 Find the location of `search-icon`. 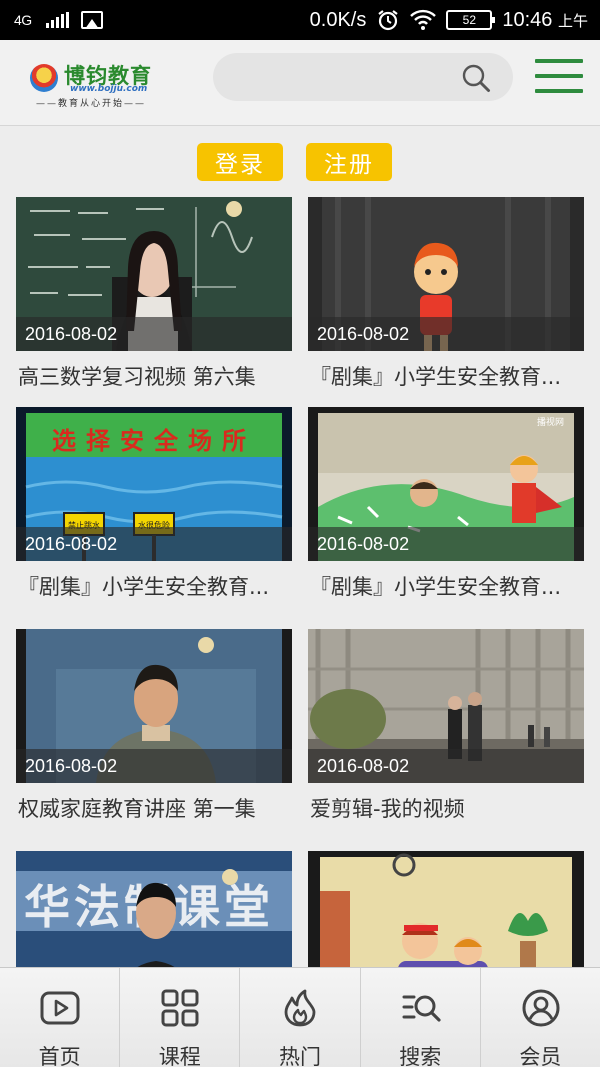

search-icon is located at coordinates (476, 78).